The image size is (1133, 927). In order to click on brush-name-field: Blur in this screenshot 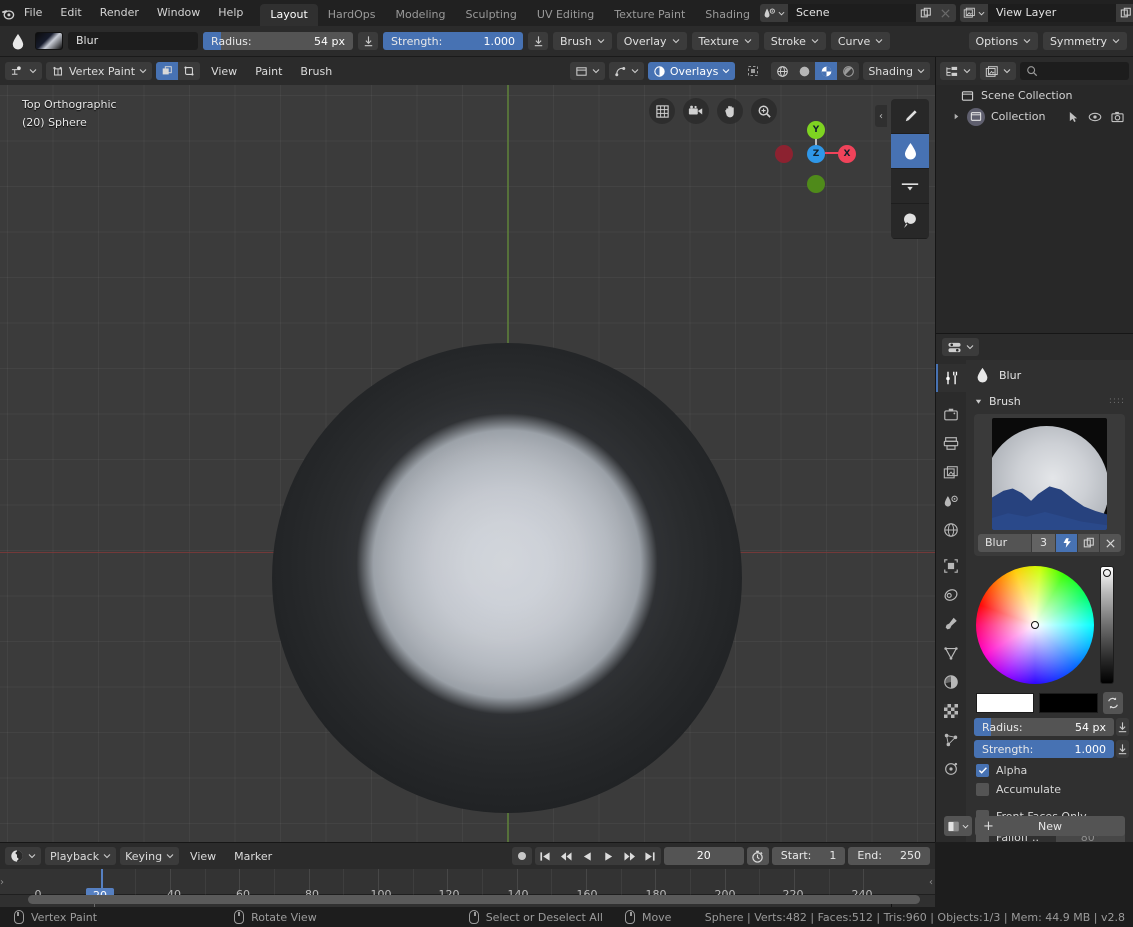, I will do `click(133, 41)`.